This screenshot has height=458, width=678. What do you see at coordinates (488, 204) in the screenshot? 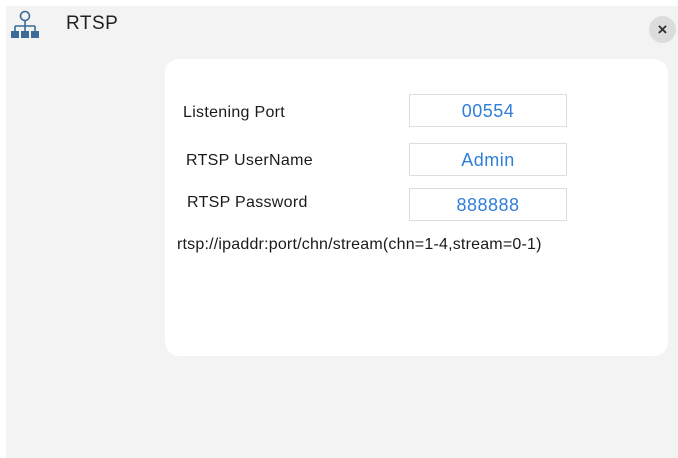
I see `password-field: 888888` at bounding box center [488, 204].